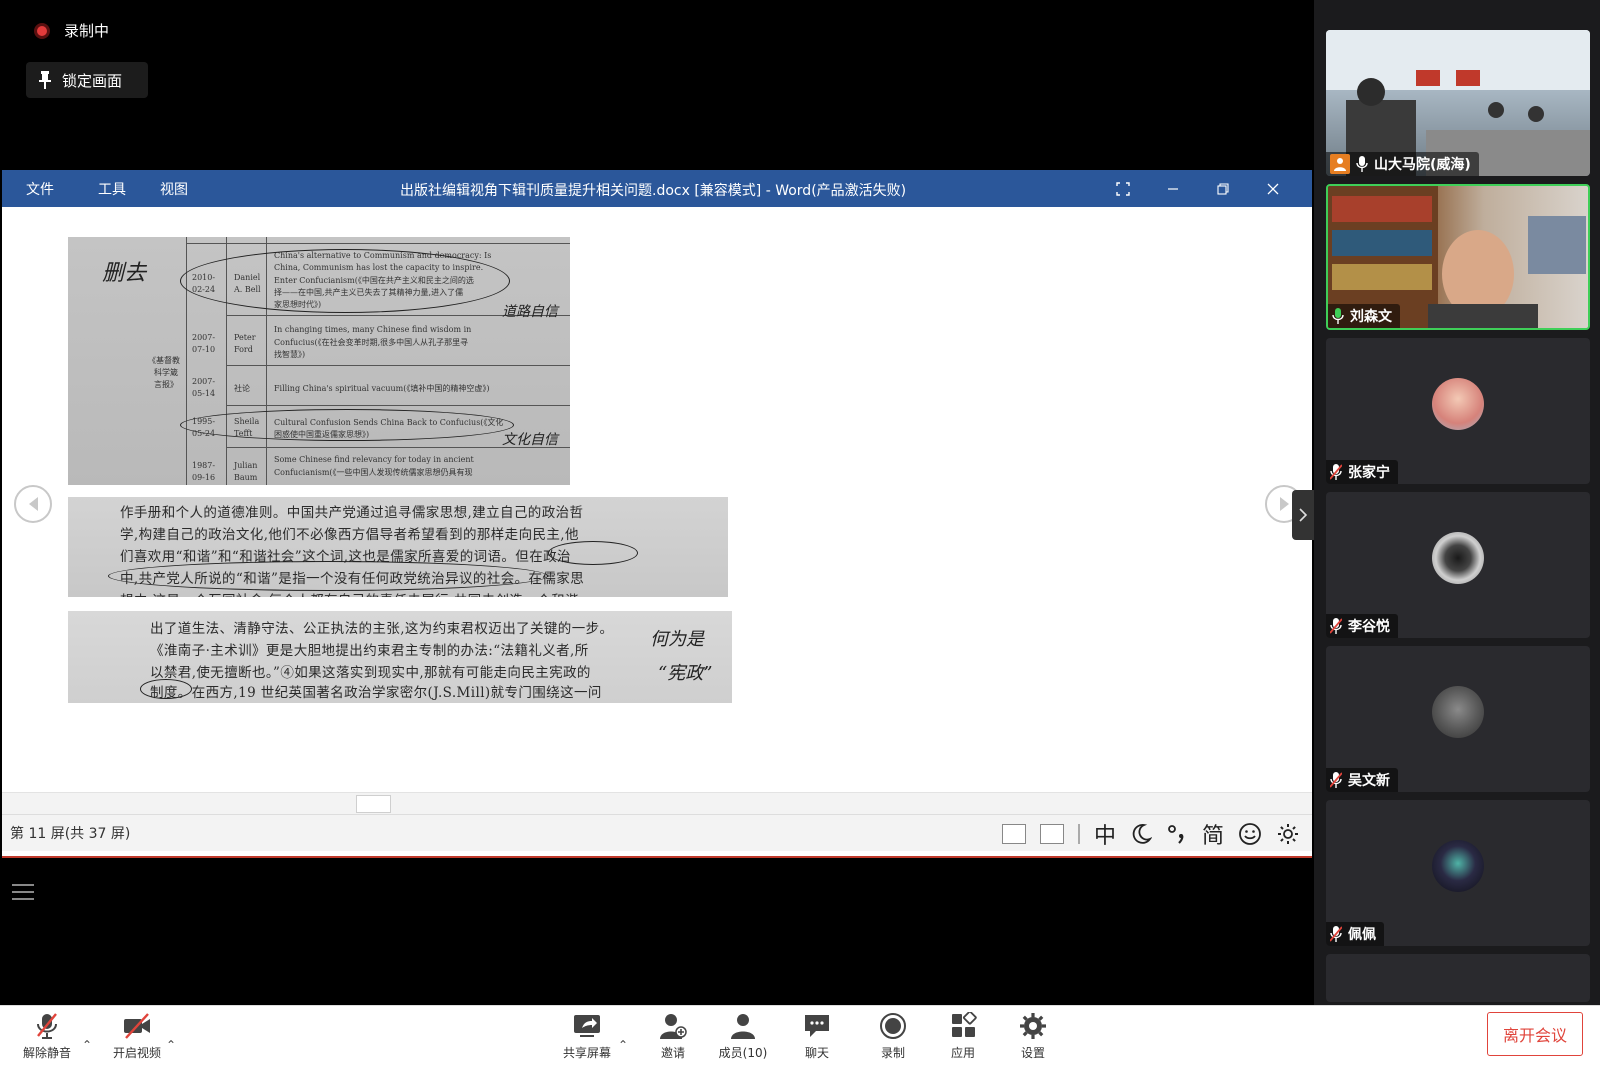  What do you see at coordinates (657, 857) in the screenshot?
I see `share-border` at bounding box center [657, 857].